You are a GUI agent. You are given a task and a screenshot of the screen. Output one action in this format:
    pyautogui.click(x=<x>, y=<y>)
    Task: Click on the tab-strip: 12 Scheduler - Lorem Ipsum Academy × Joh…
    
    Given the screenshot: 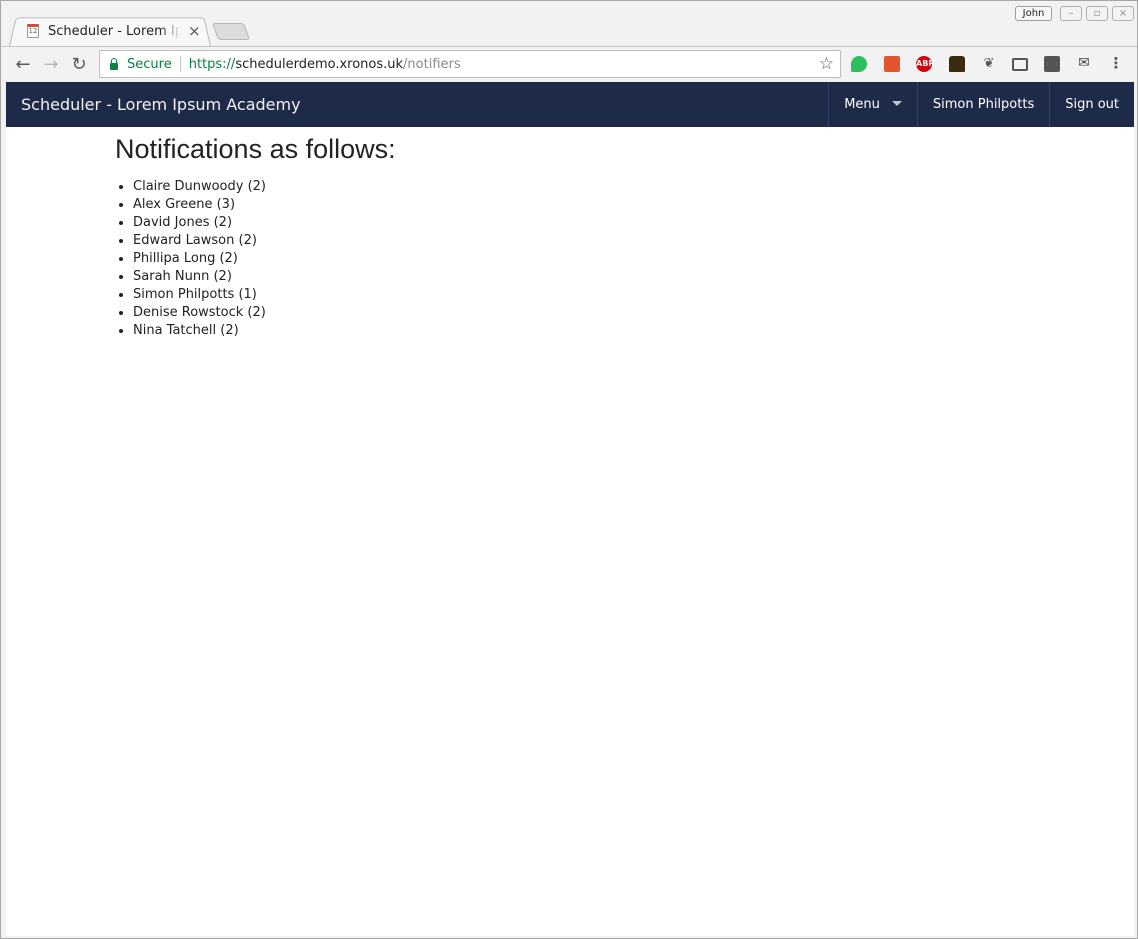 What is the action you would take?
    pyautogui.click(x=569, y=23)
    